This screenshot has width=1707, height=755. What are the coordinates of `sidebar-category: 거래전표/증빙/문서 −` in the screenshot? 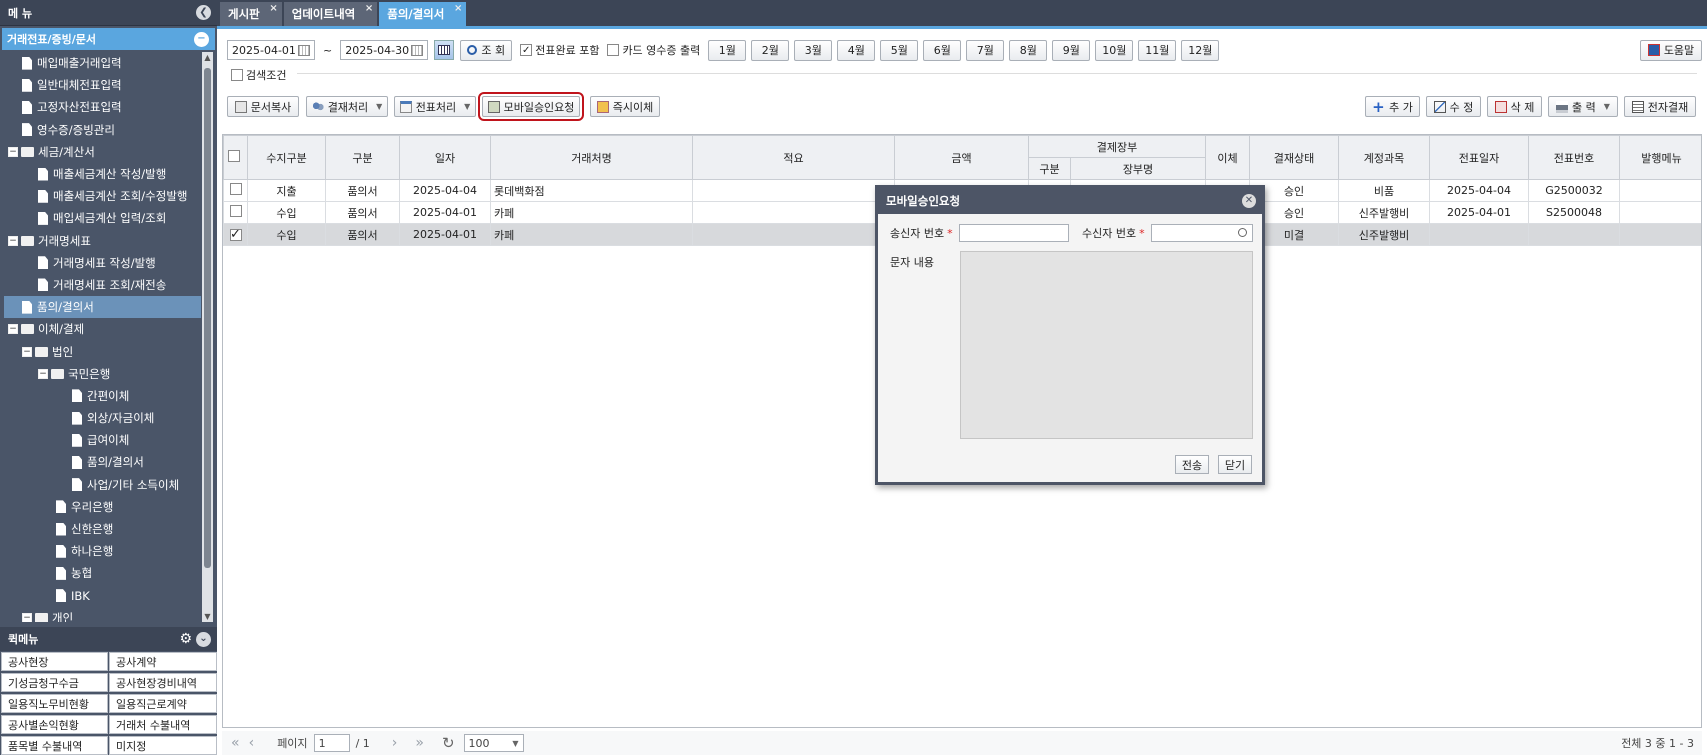 It's located at (108, 39).